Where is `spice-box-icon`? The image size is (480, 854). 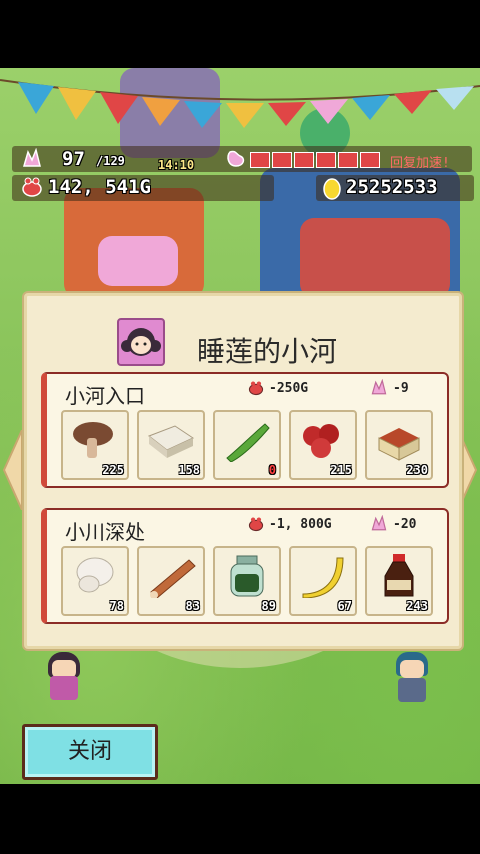
spice-box-icon is located at coordinates (399, 444).